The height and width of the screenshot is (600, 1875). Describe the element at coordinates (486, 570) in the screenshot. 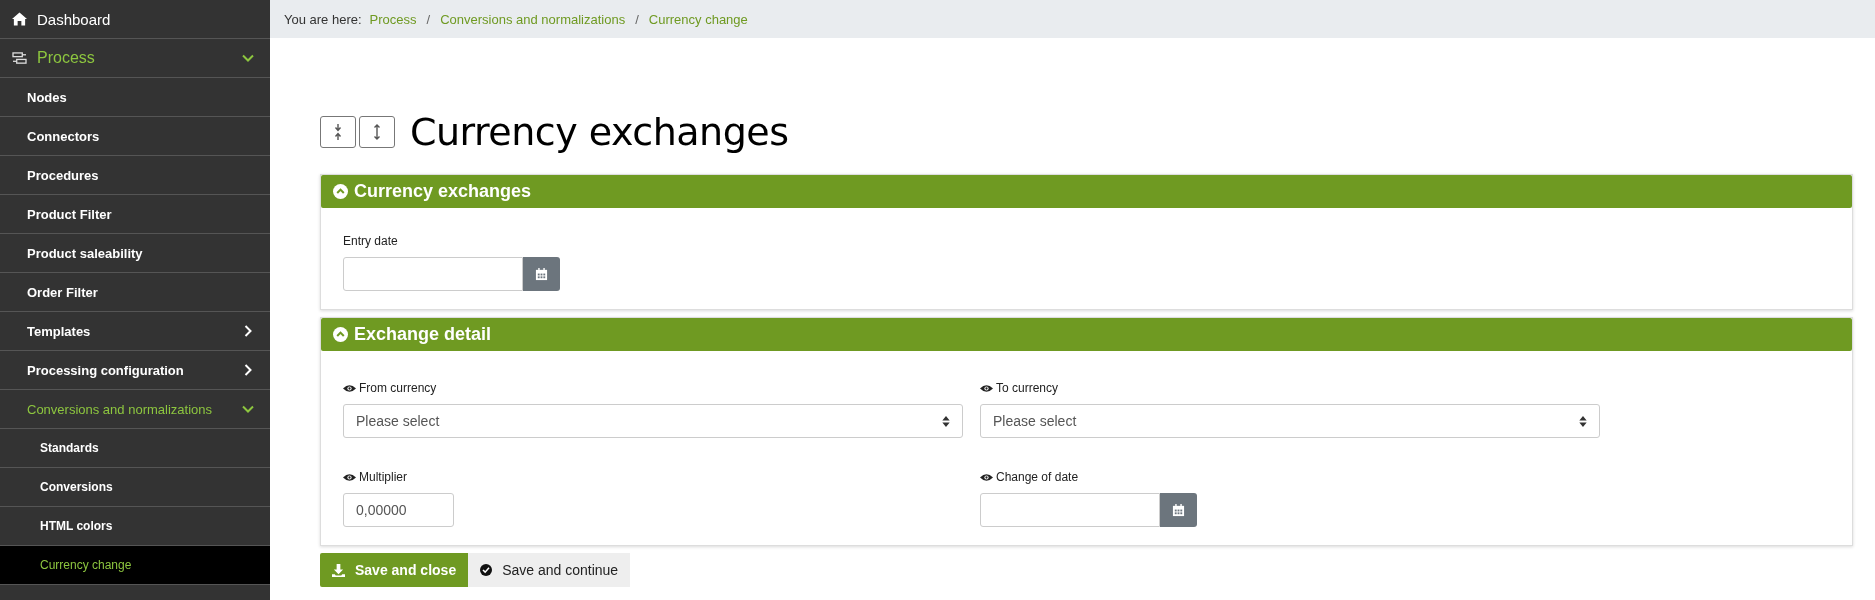

I see `check-circle-icon` at that location.